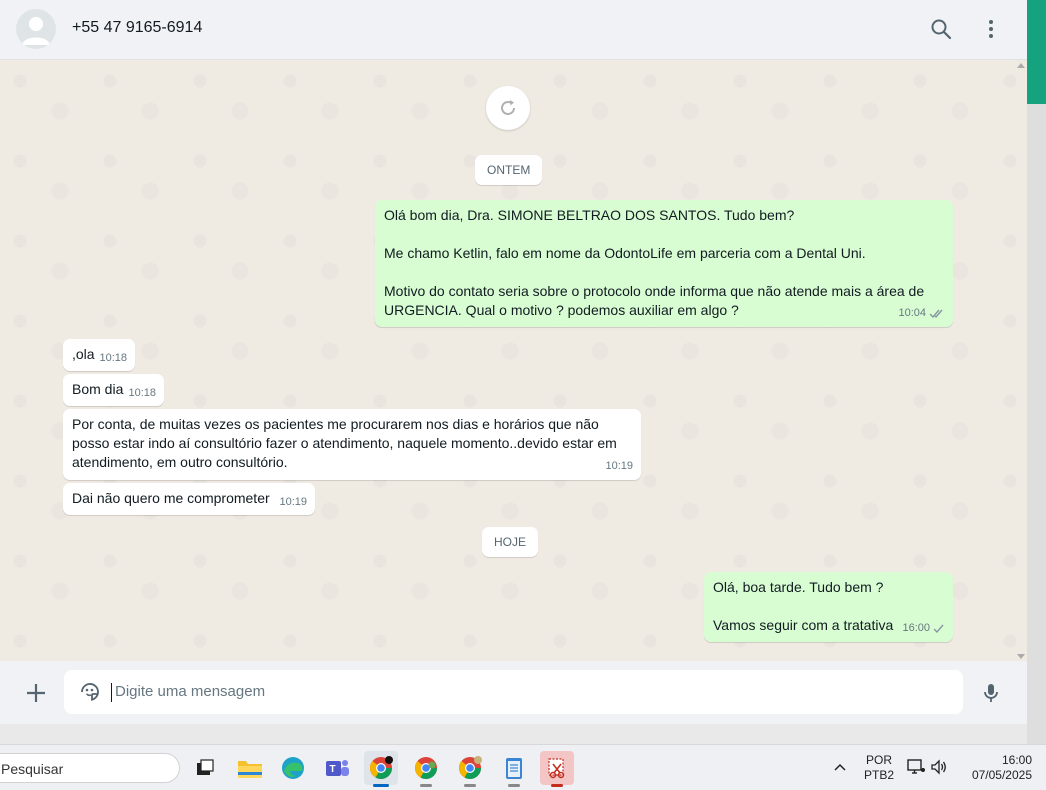 The image size is (1046, 790). Describe the element at coordinates (1016, 760) in the screenshot. I see `clock-time: 16:00` at that location.